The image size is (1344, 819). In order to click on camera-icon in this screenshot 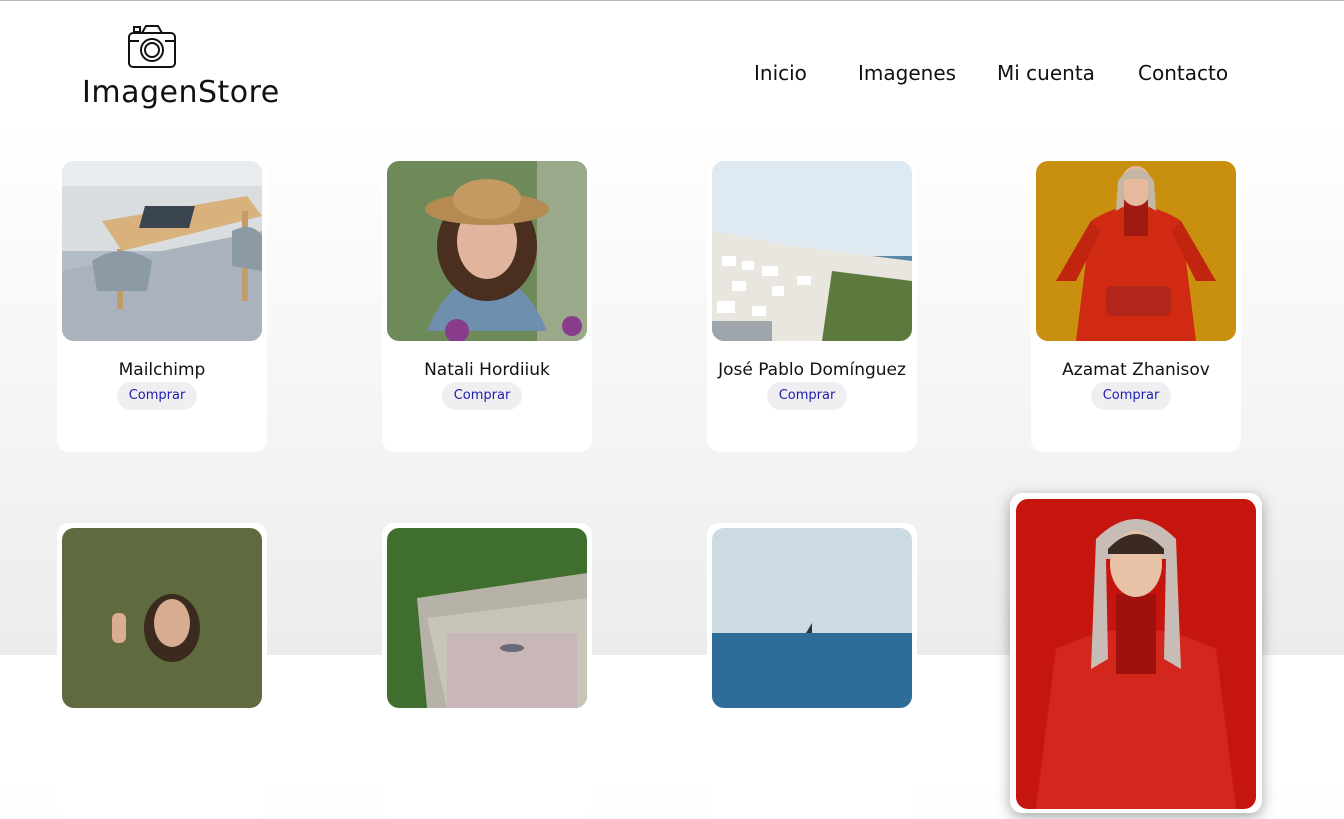, I will do `click(152, 46)`.